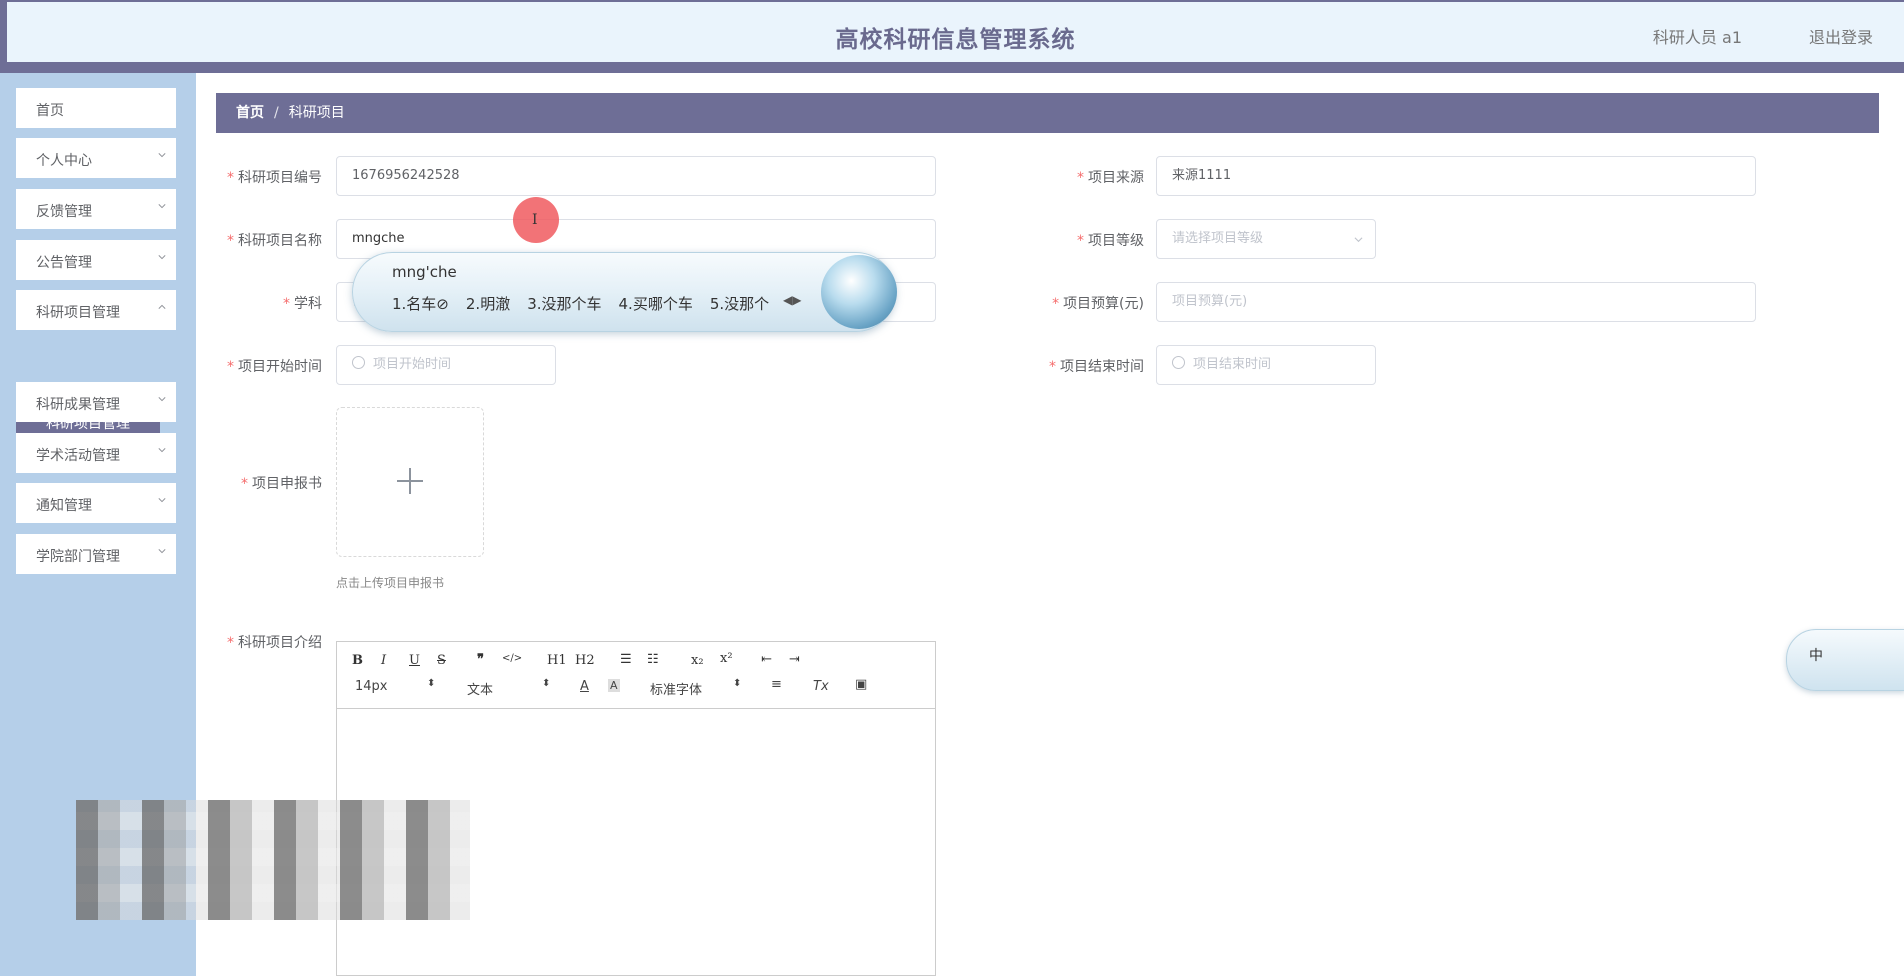 This screenshot has width=1904, height=976. Describe the element at coordinates (480, 688) in the screenshot. I see `text-type-select: 文本` at that location.